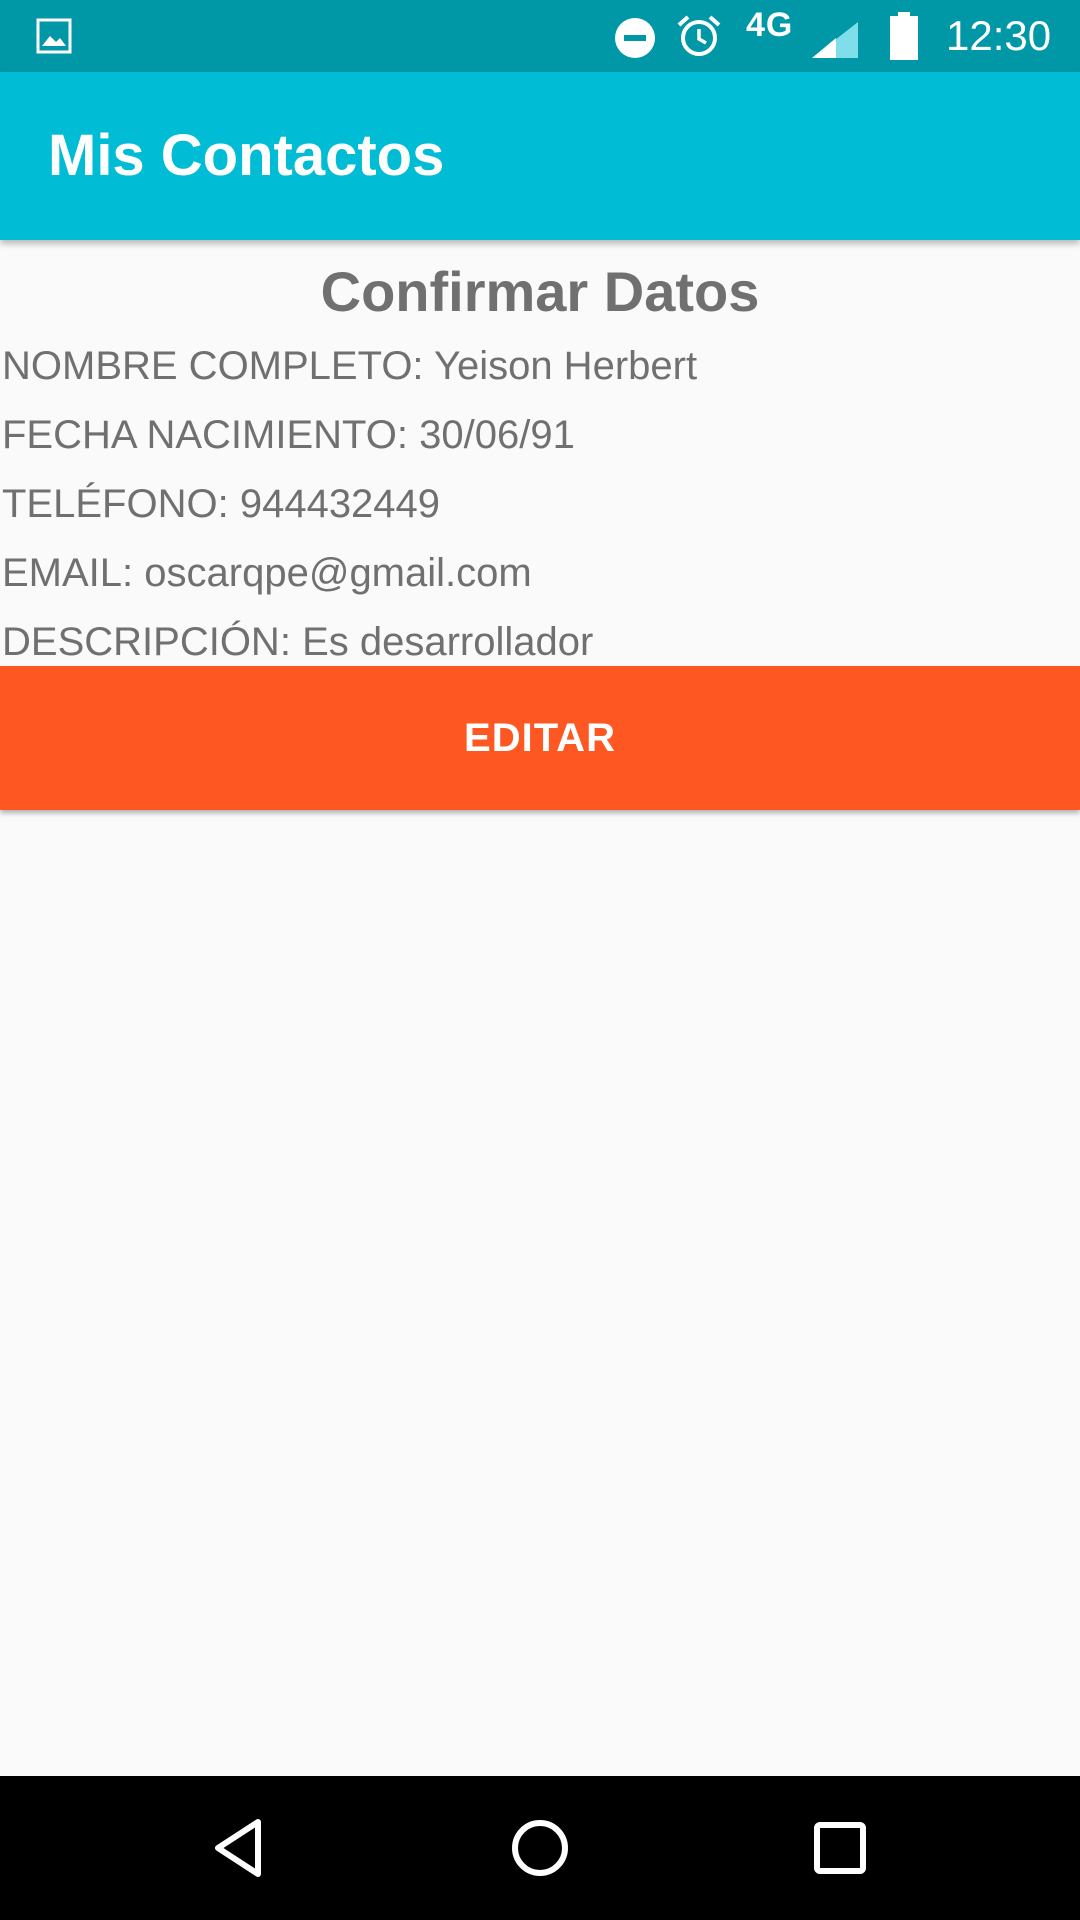 Image resolution: width=1080 pixels, height=1920 pixels. I want to click on field-label: TELÉFONO:, so click(115, 504).